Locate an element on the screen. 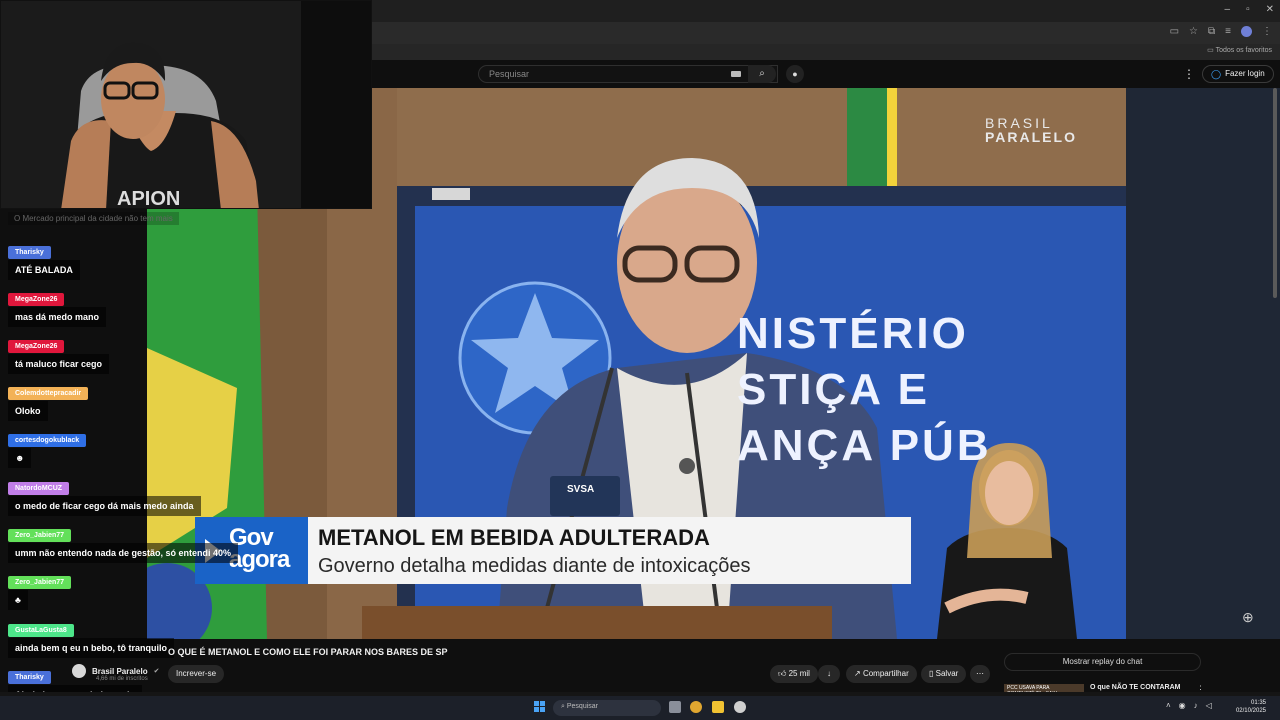 This screenshot has width=1280, height=720. system-tray: ˄ ◉ ♪ ◁ is located at coordinates (1189, 705).